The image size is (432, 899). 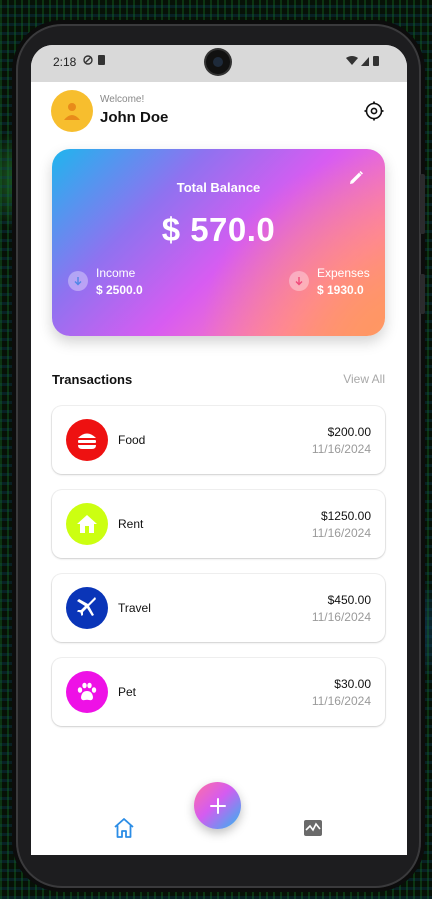 I want to click on plus-icon, so click(x=217, y=805).